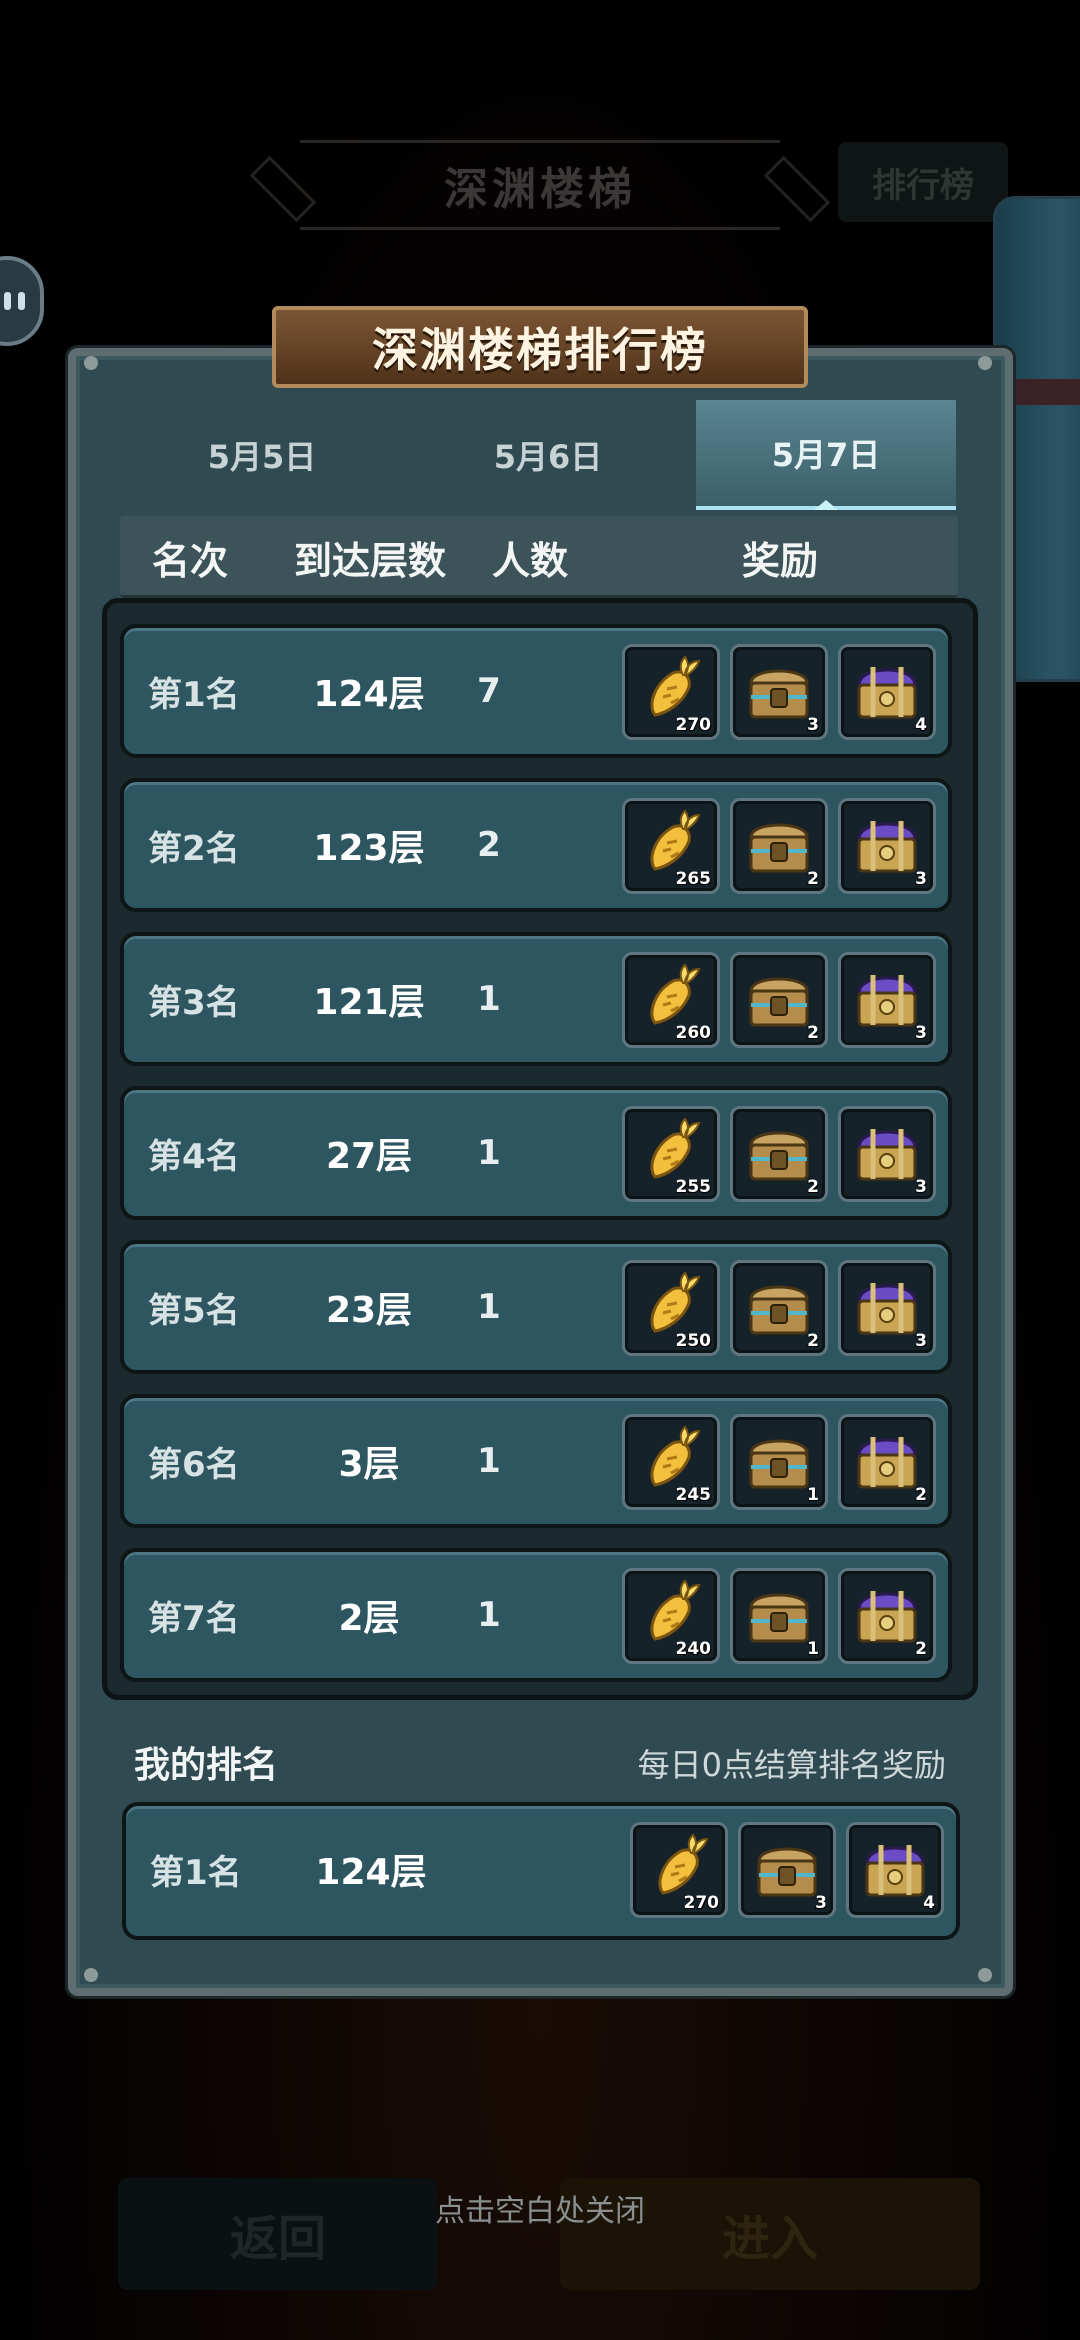  What do you see at coordinates (779, 560) in the screenshot?
I see `header-reward: 奖励` at bounding box center [779, 560].